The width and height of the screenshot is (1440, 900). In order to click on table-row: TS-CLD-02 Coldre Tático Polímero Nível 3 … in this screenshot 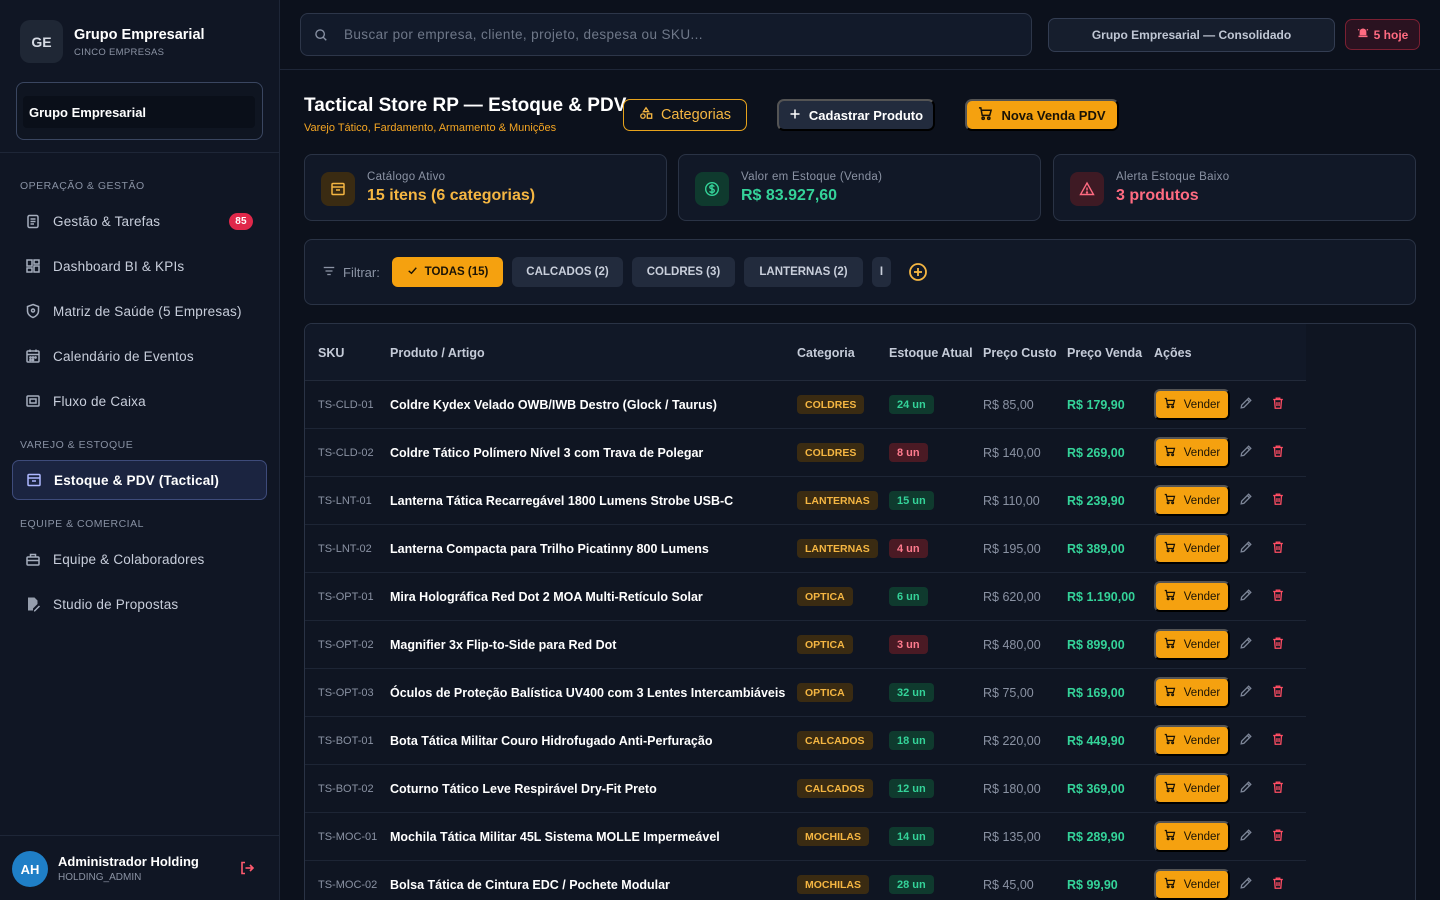, I will do `click(805, 453)`.